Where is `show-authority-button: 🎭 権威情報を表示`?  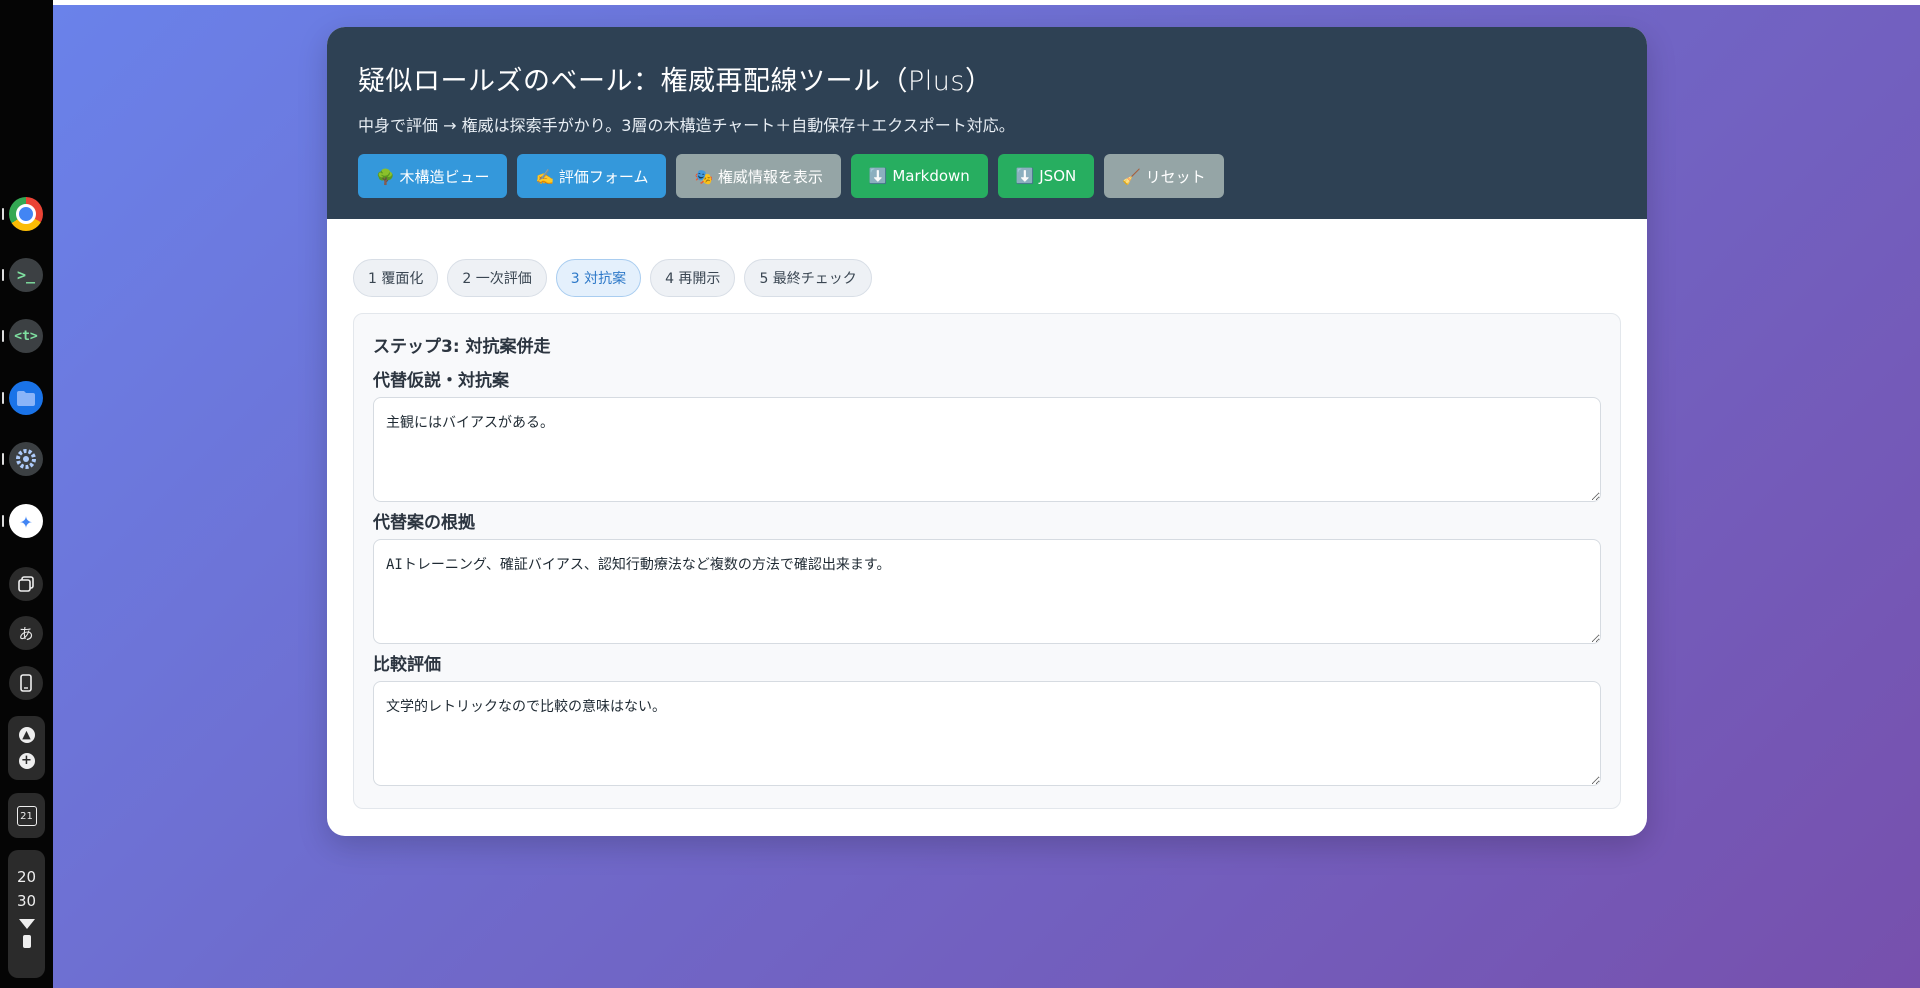
show-authority-button: 🎭 権威情報を表示 is located at coordinates (758, 176).